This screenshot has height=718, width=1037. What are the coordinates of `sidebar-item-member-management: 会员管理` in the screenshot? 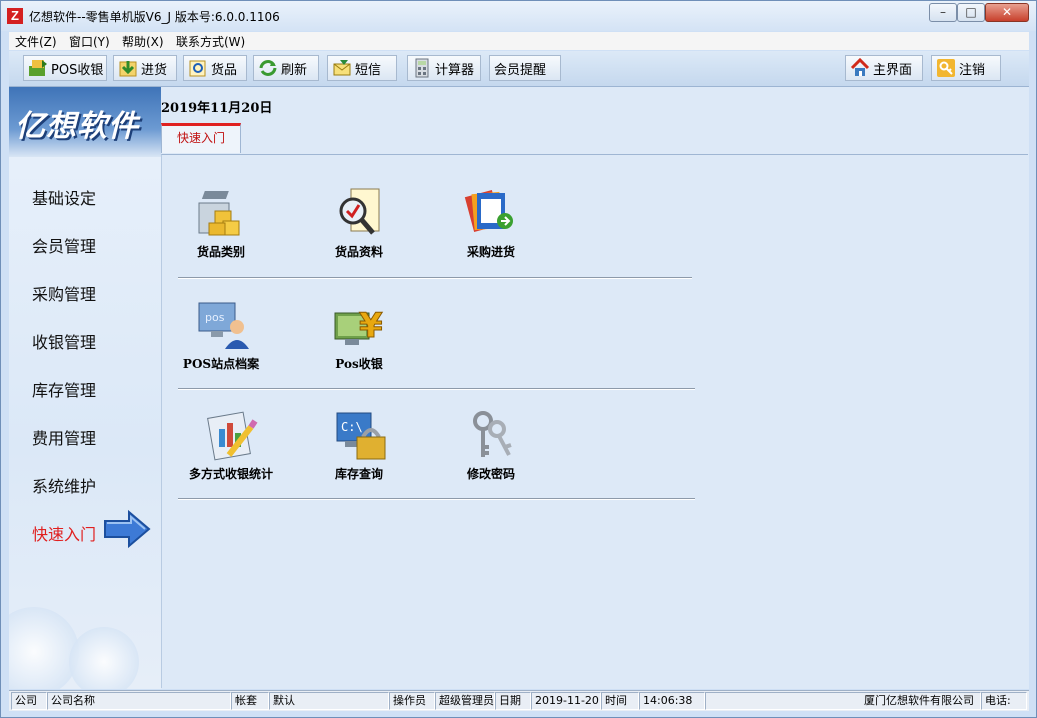 It's located at (64, 245).